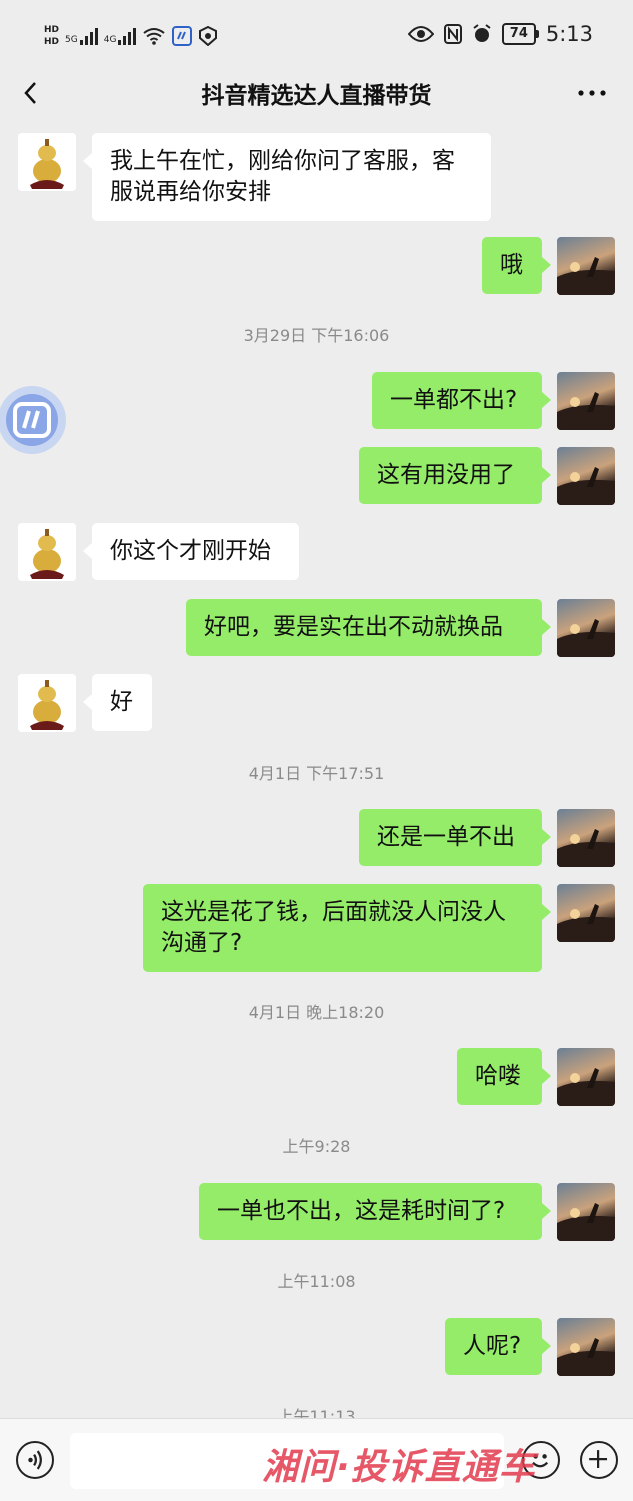 Image resolution: width=633 pixels, height=1501 pixels. Describe the element at coordinates (208, 36) in the screenshot. I see `shield-icon` at that location.